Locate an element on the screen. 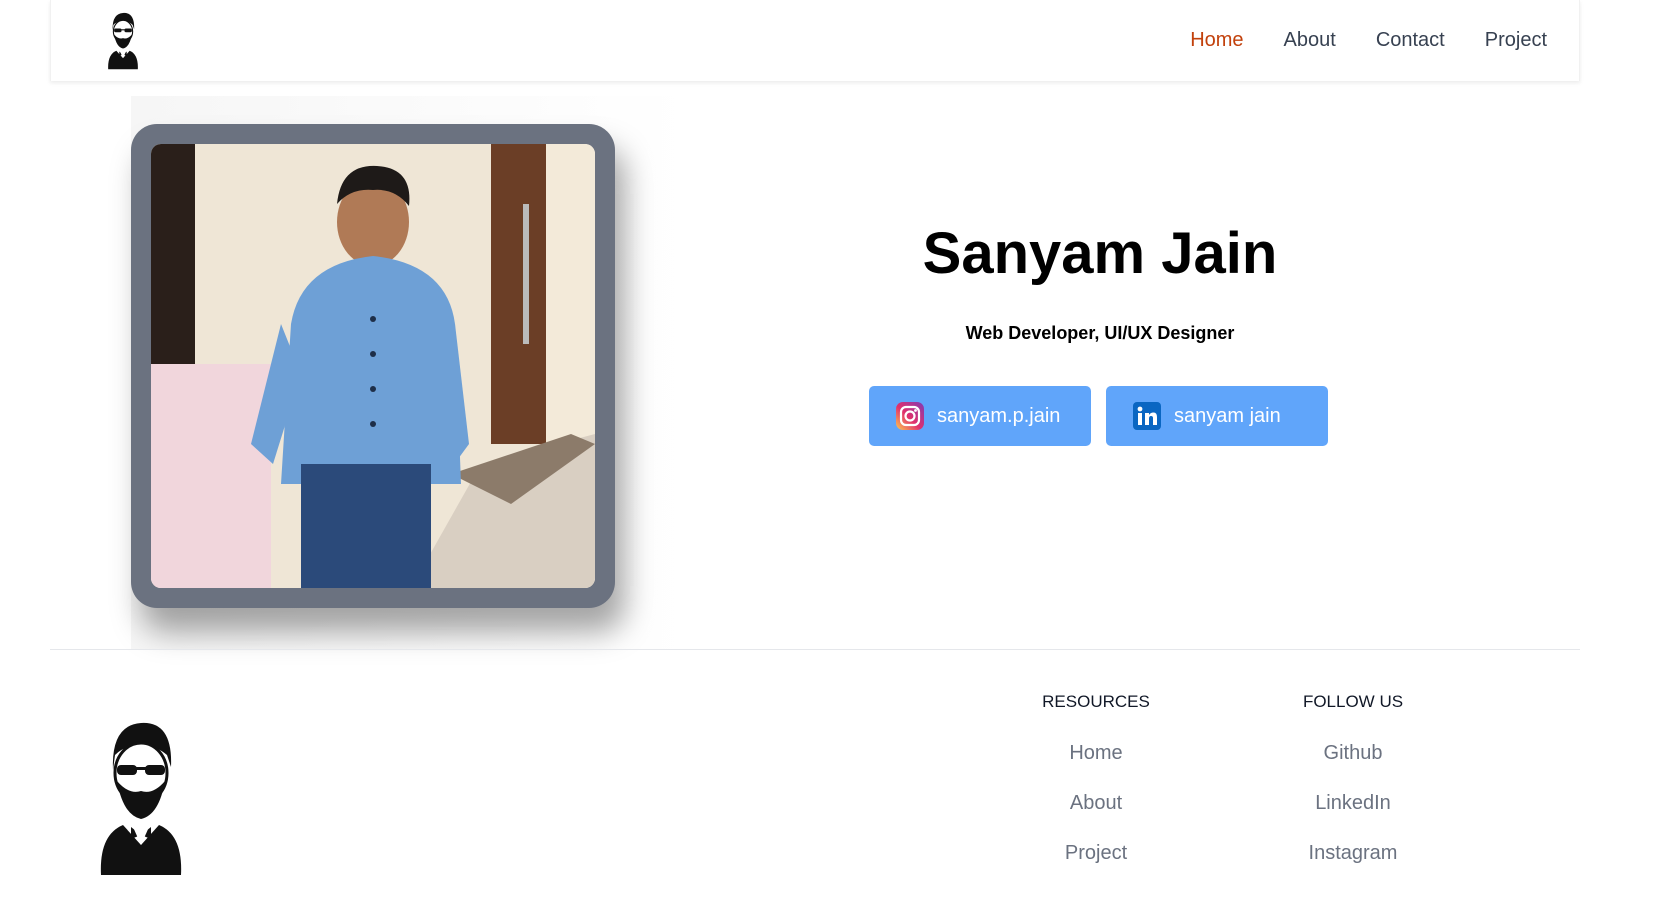 This screenshot has width=1673, height=897. footer-resources: RESOURCES Home About Project is located at coordinates (1096, 778).